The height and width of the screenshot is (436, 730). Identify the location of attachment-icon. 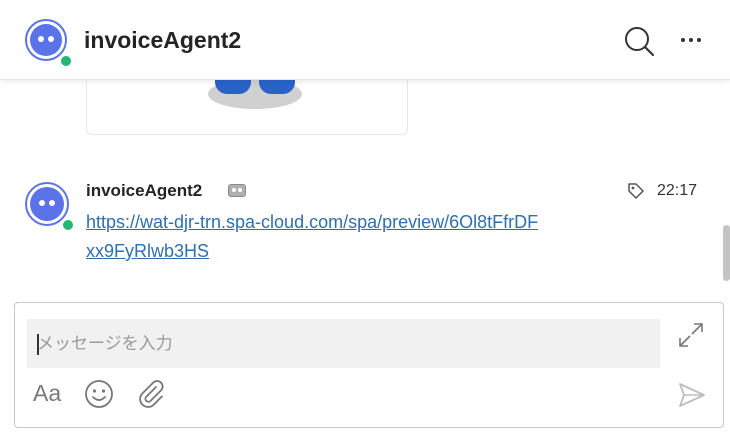
(151, 394).